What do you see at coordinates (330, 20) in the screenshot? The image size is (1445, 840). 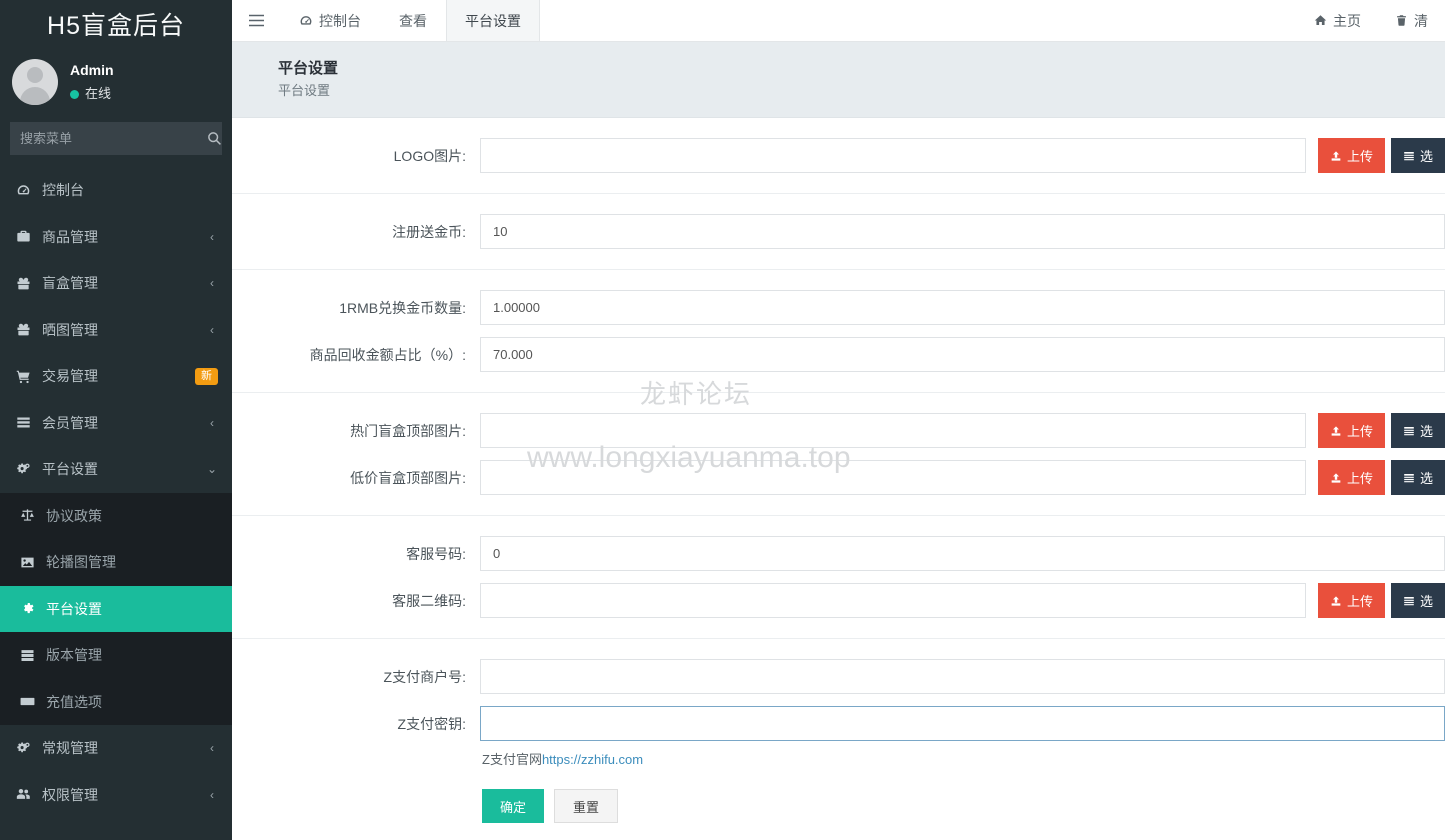 I see `tab-控制台: 控制台` at bounding box center [330, 20].